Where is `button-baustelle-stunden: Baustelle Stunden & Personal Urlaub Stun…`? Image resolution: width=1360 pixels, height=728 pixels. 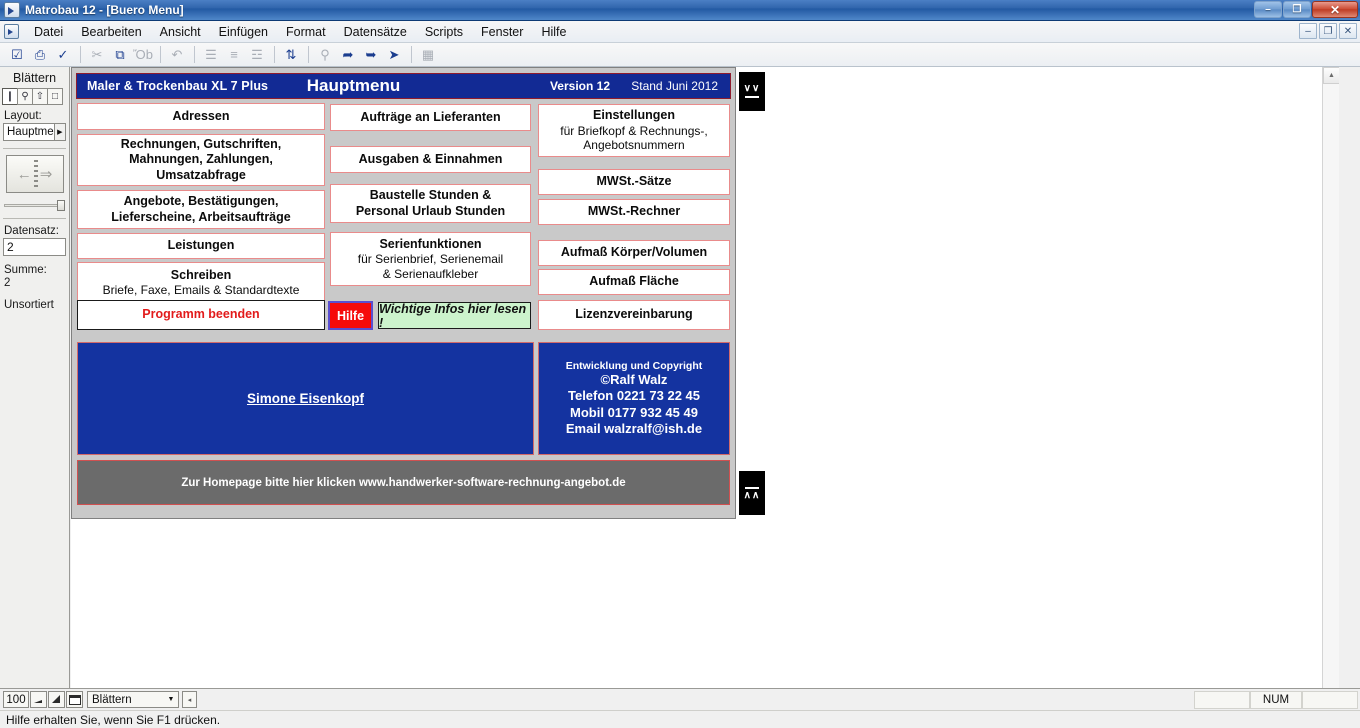
button-baustelle-stunden: Baustelle Stunden & Personal Urlaub Stun… is located at coordinates (430, 203).